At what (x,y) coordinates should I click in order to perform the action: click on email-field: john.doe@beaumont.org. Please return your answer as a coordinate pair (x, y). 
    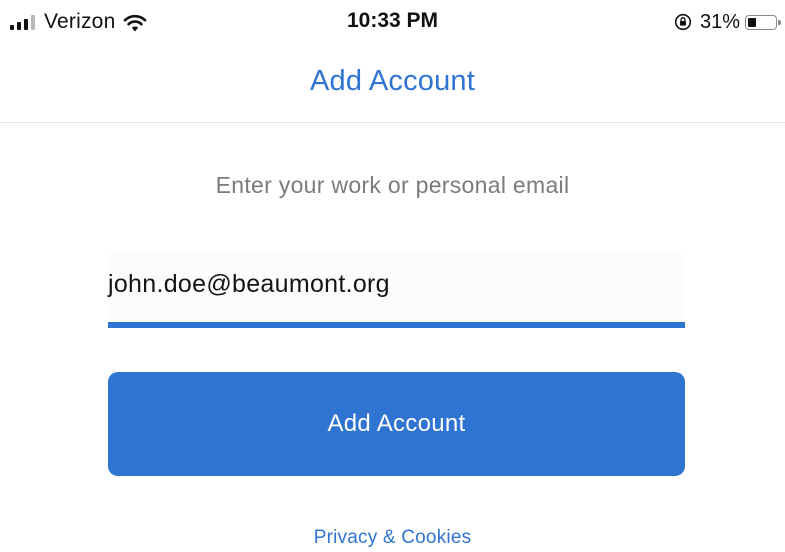
    Looking at the image, I should click on (396, 291).